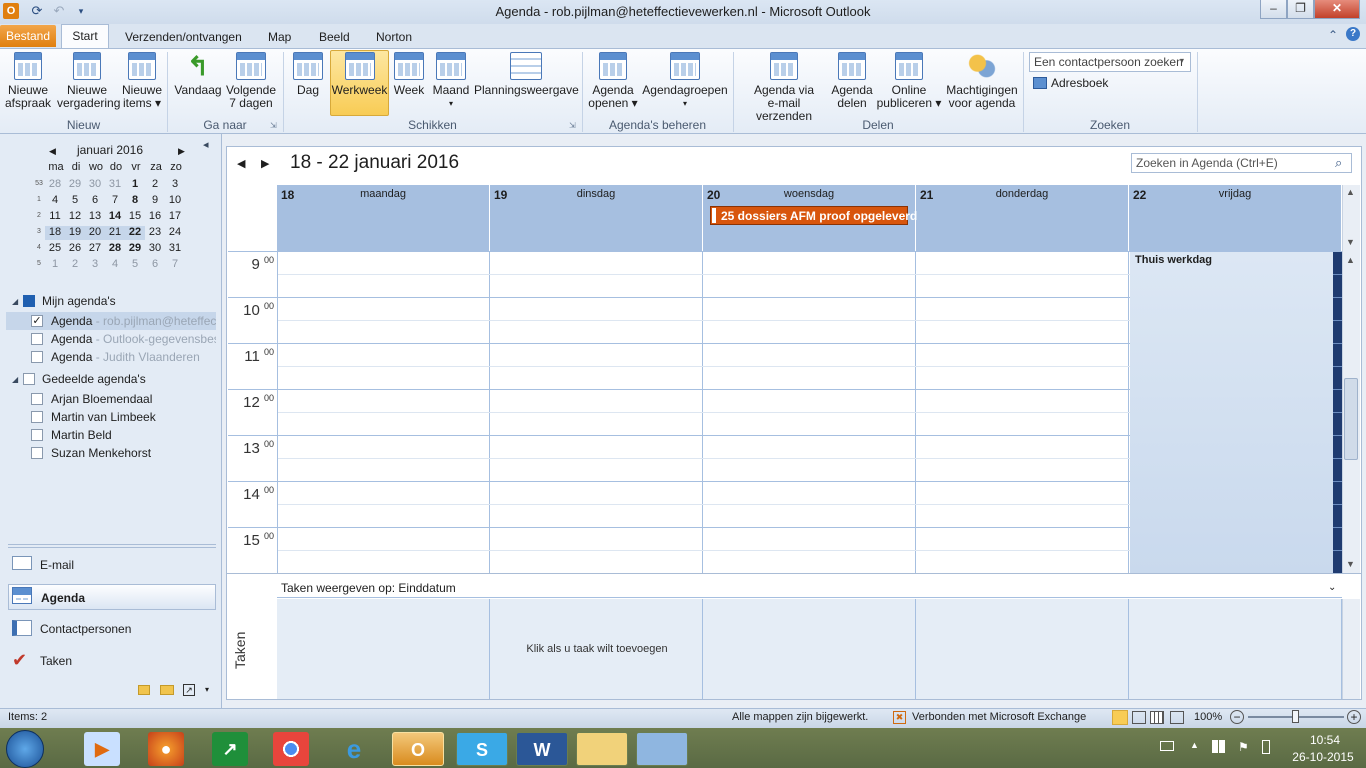  What do you see at coordinates (183, 37) in the screenshot?
I see `tab-verzenden-ontvangen: Verzenden/ontvangen` at bounding box center [183, 37].